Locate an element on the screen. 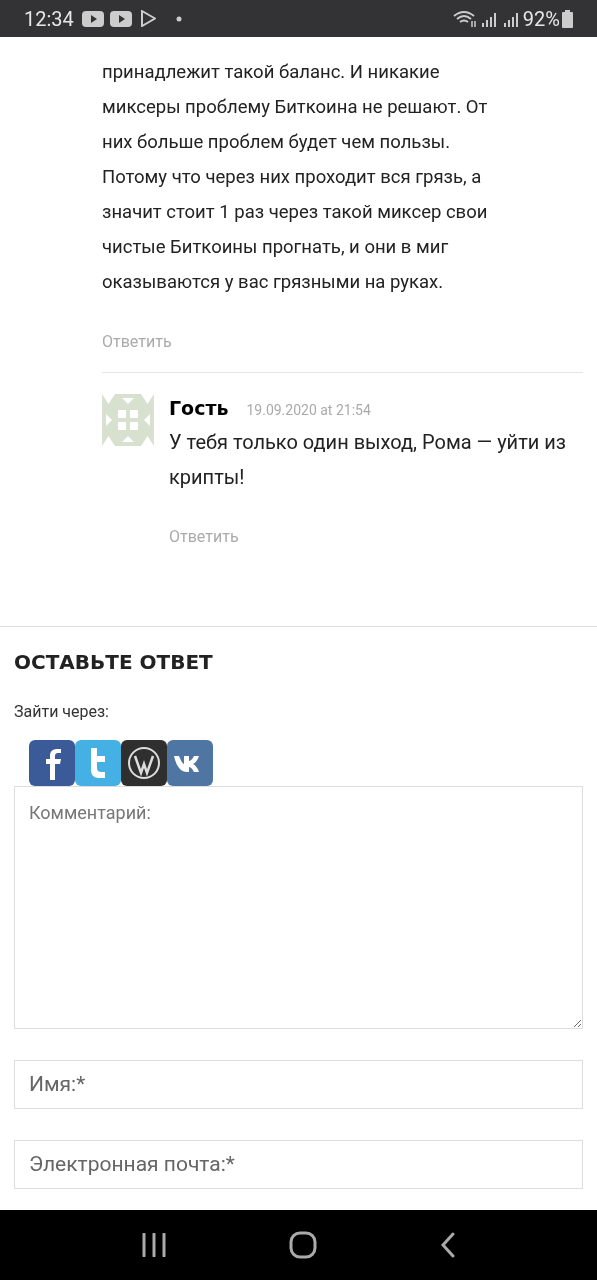 The image size is (597, 1280). battery-icon is located at coordinates (567, 18).